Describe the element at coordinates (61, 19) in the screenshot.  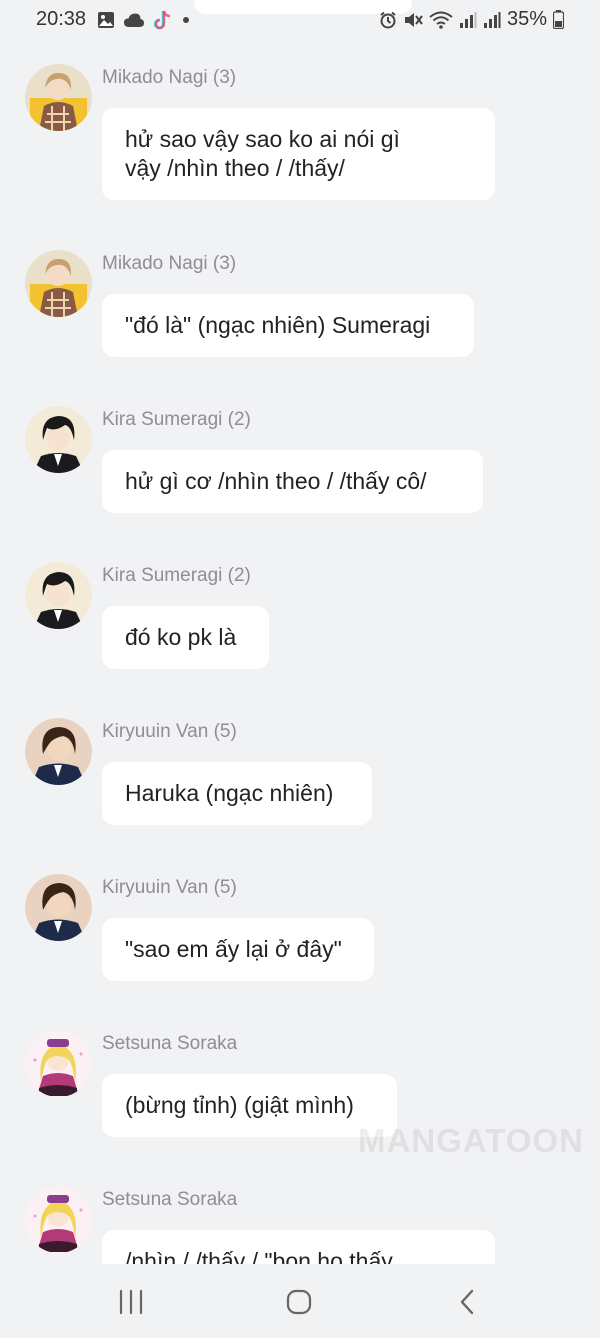
I see `status-time: 20:38` at that location.